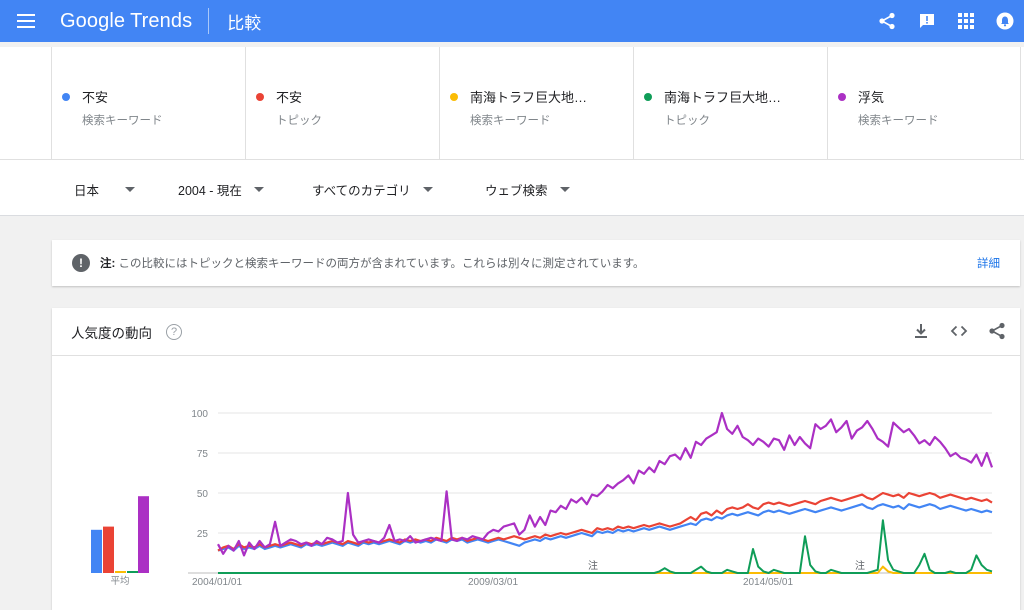  I want to click on alert-icon: !, so click(81, 263).